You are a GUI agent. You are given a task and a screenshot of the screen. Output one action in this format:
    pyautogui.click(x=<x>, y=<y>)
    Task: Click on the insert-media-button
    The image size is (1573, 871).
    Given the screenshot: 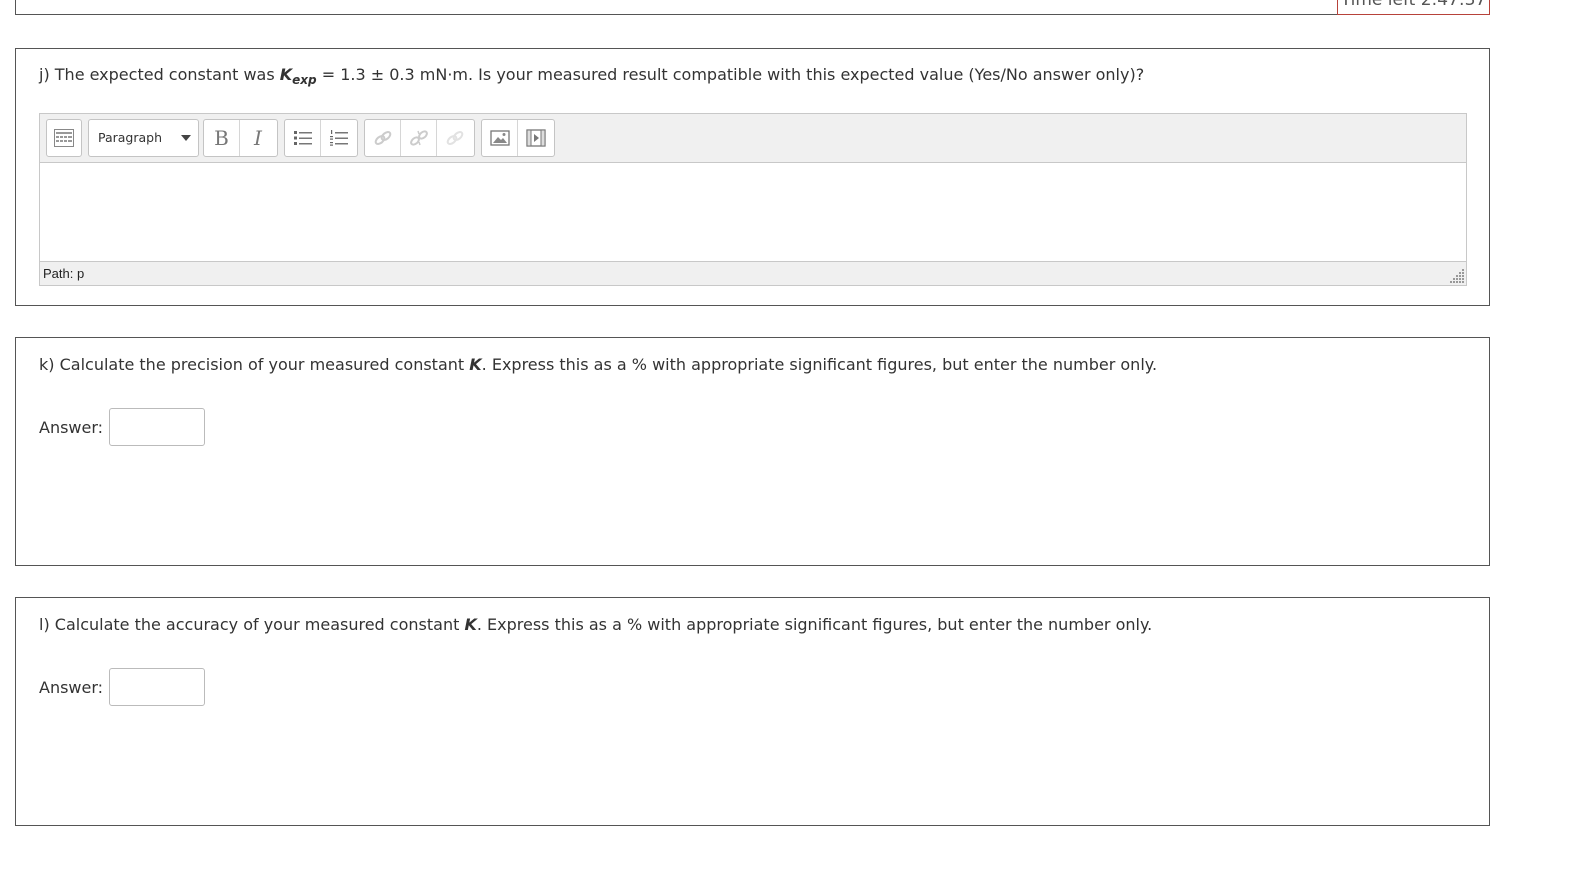 What is the action you would take?
    pyautogui.click(x=536, y=138)
    